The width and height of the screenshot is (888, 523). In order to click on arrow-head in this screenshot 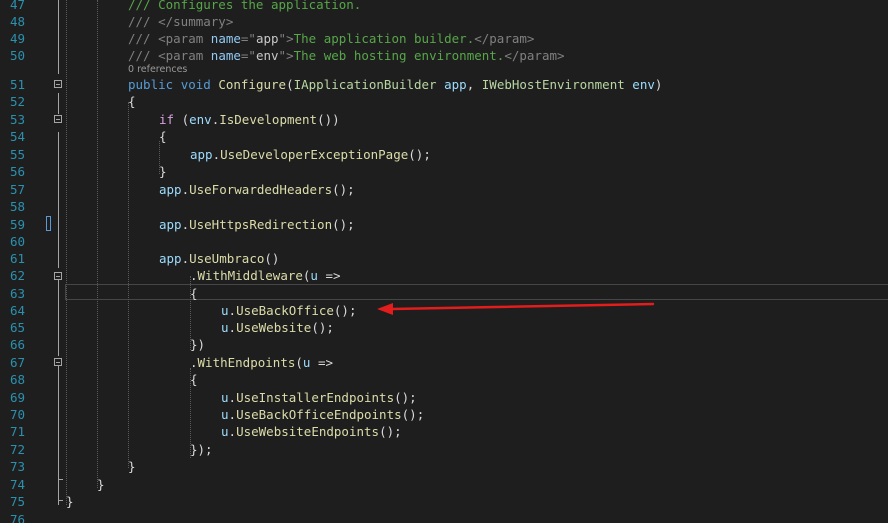, I will do `click(385, 309)`.